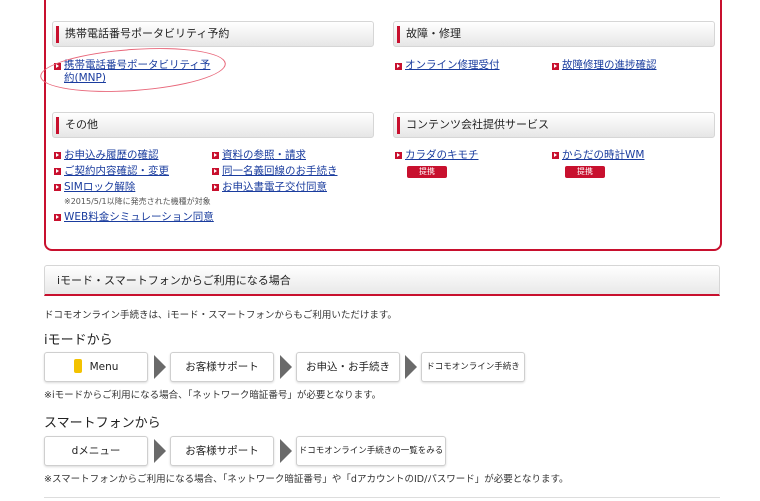 Image resolution: width=760 pixels, height=501 pixels. Describe the element at coordinates (213, 395) in the screenshot. I see `imode-note: ※iモードからご利用になる場合、「ネットワーク暗証番号」が必要となります。` at that location.